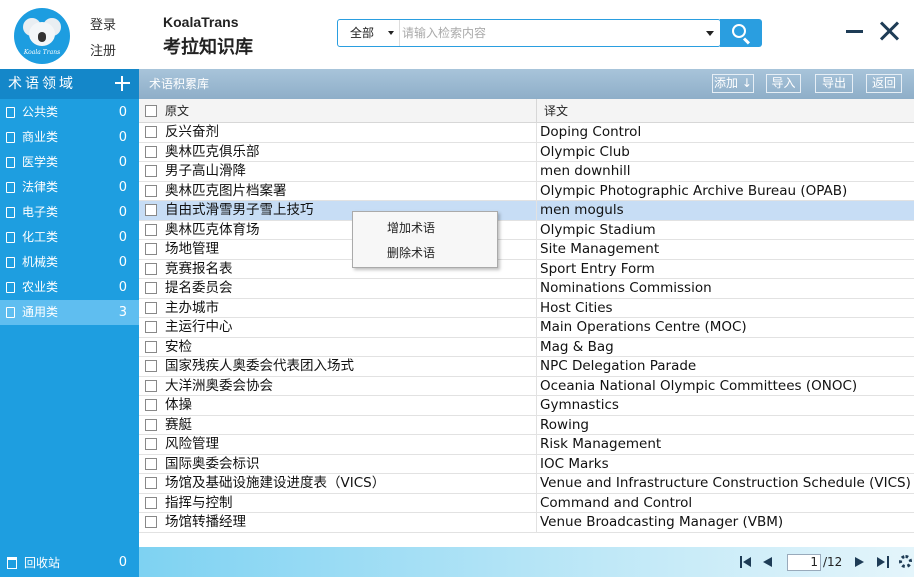 Image resolution: width=914 pixels, height=577 pixels. I want to click on table-row: 反兴奋剂 Doping Control, so click(526, 133).